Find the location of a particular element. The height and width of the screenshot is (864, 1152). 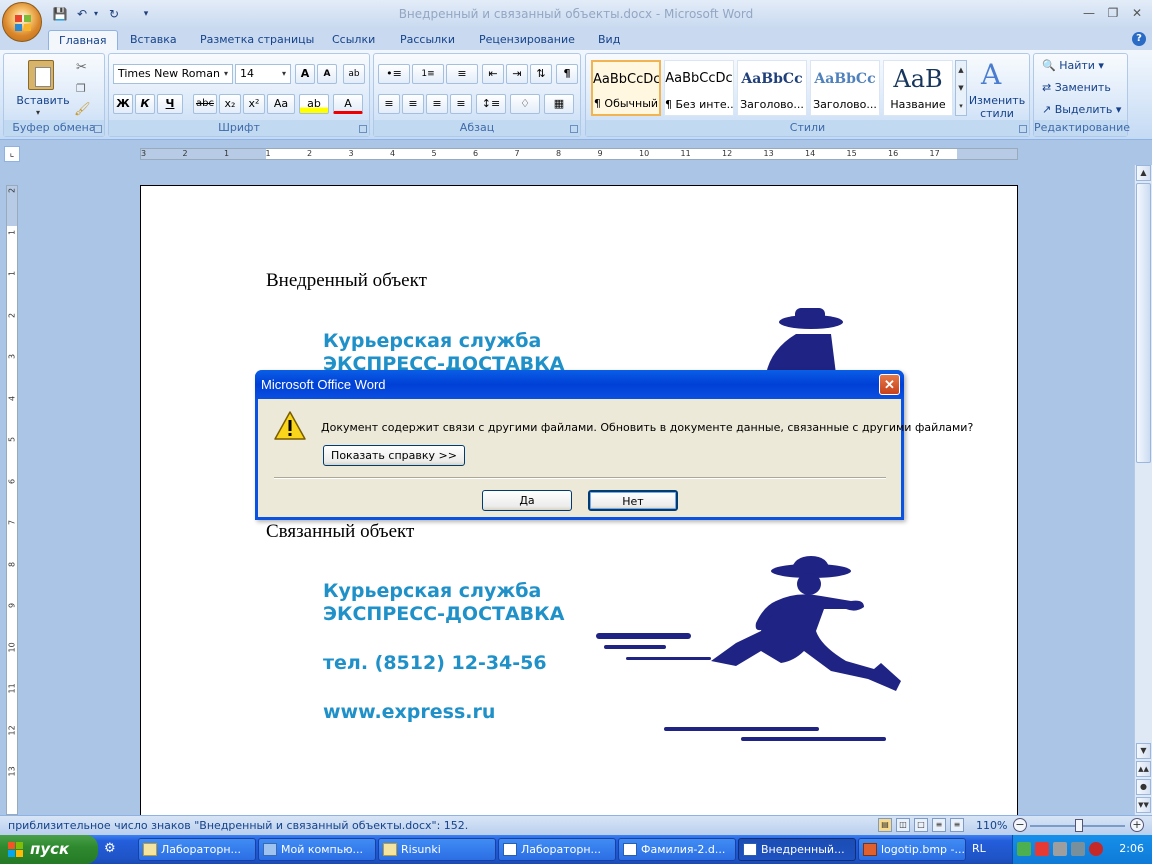

language-indicator: RL is located at coordinates (979, 848).